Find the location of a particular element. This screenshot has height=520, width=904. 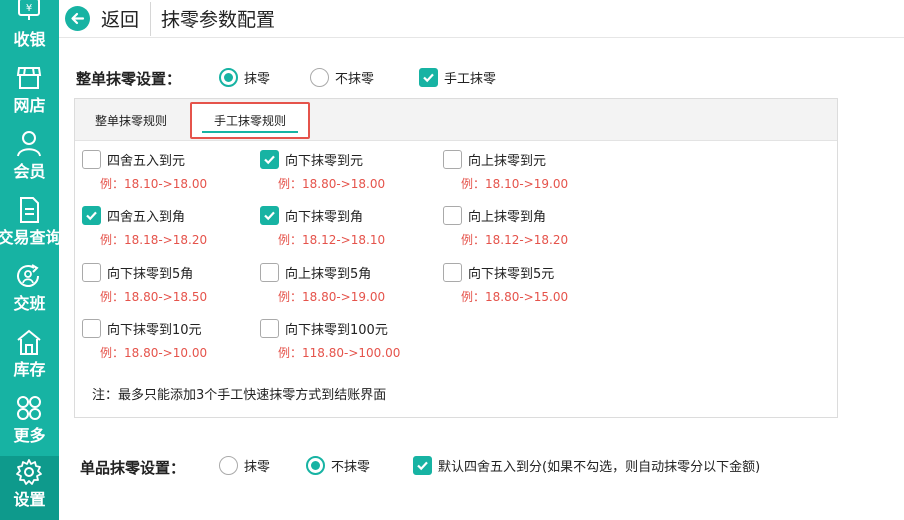

rule-example: 例：18.10->18.00 is located at coordinates (154, 184).